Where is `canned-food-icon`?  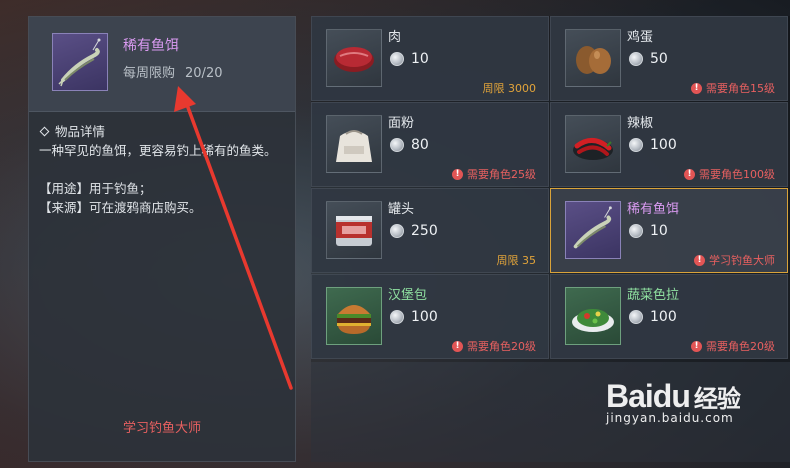 canned-food-icon is located at coordinates (354, 230).